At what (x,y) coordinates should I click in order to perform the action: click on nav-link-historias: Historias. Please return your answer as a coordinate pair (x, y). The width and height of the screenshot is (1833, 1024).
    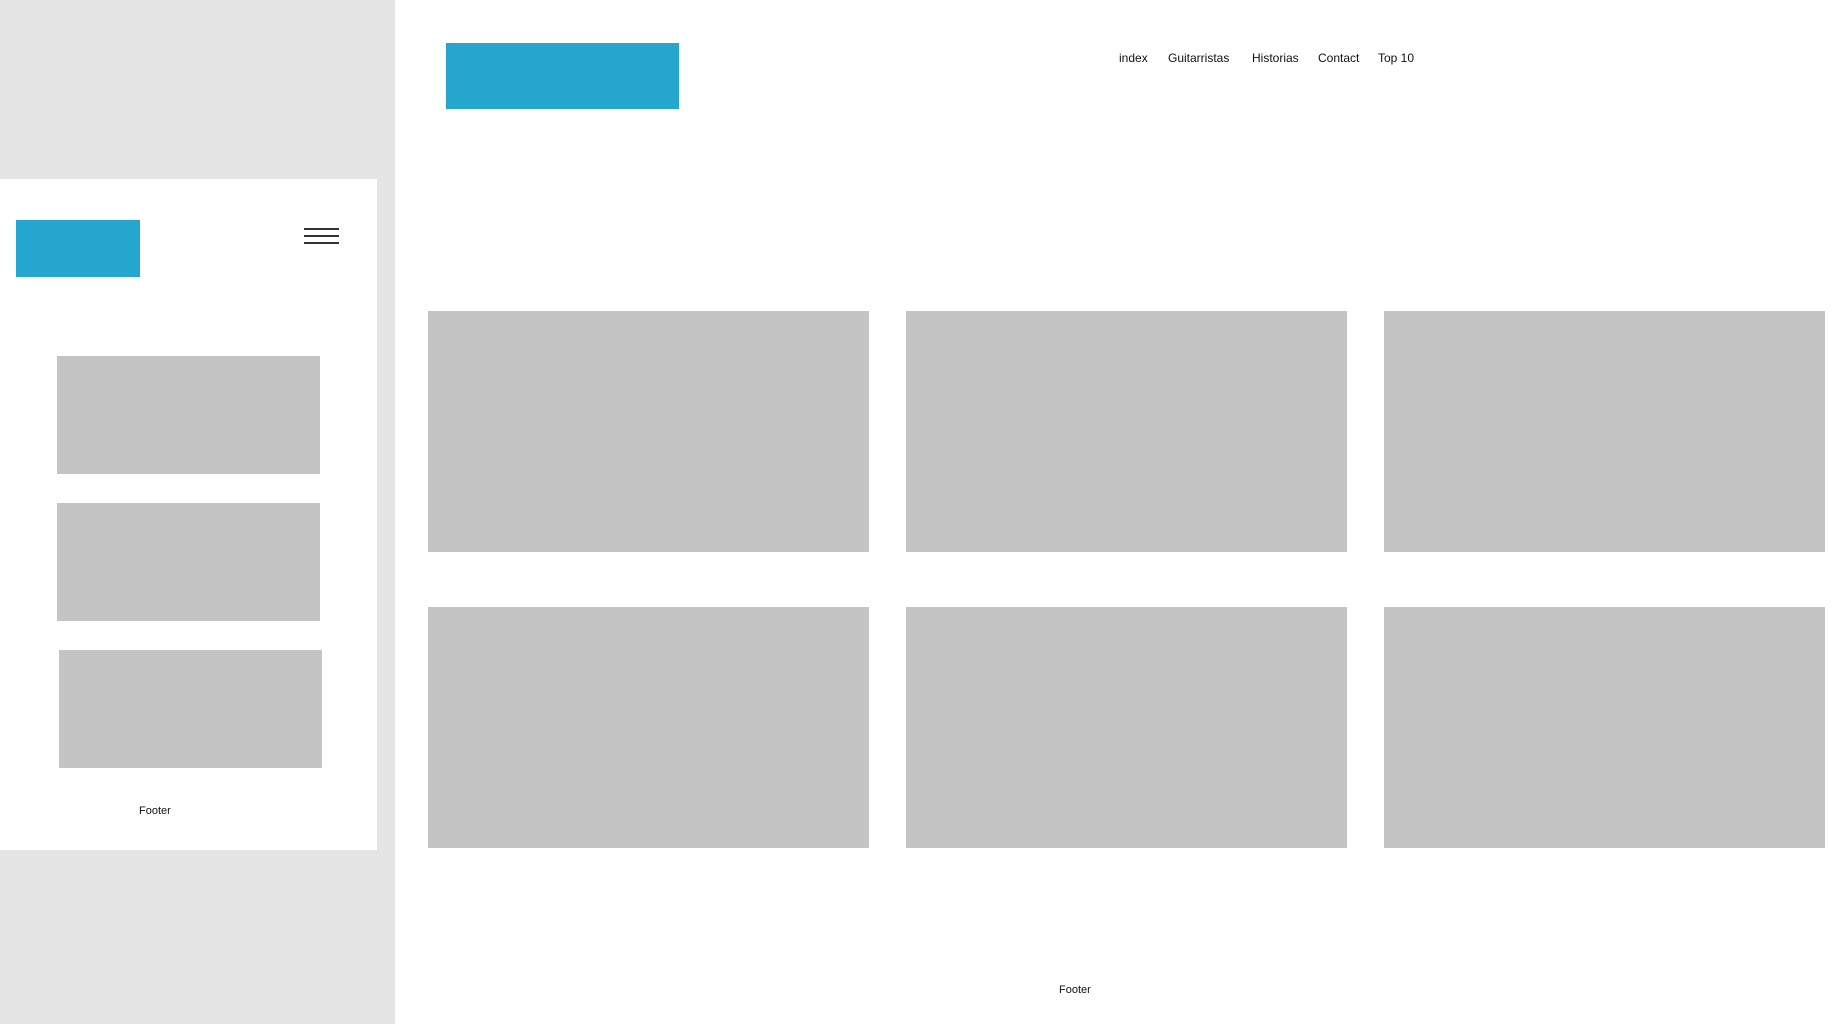
    Looking at the image, I should click on (1275, 58).